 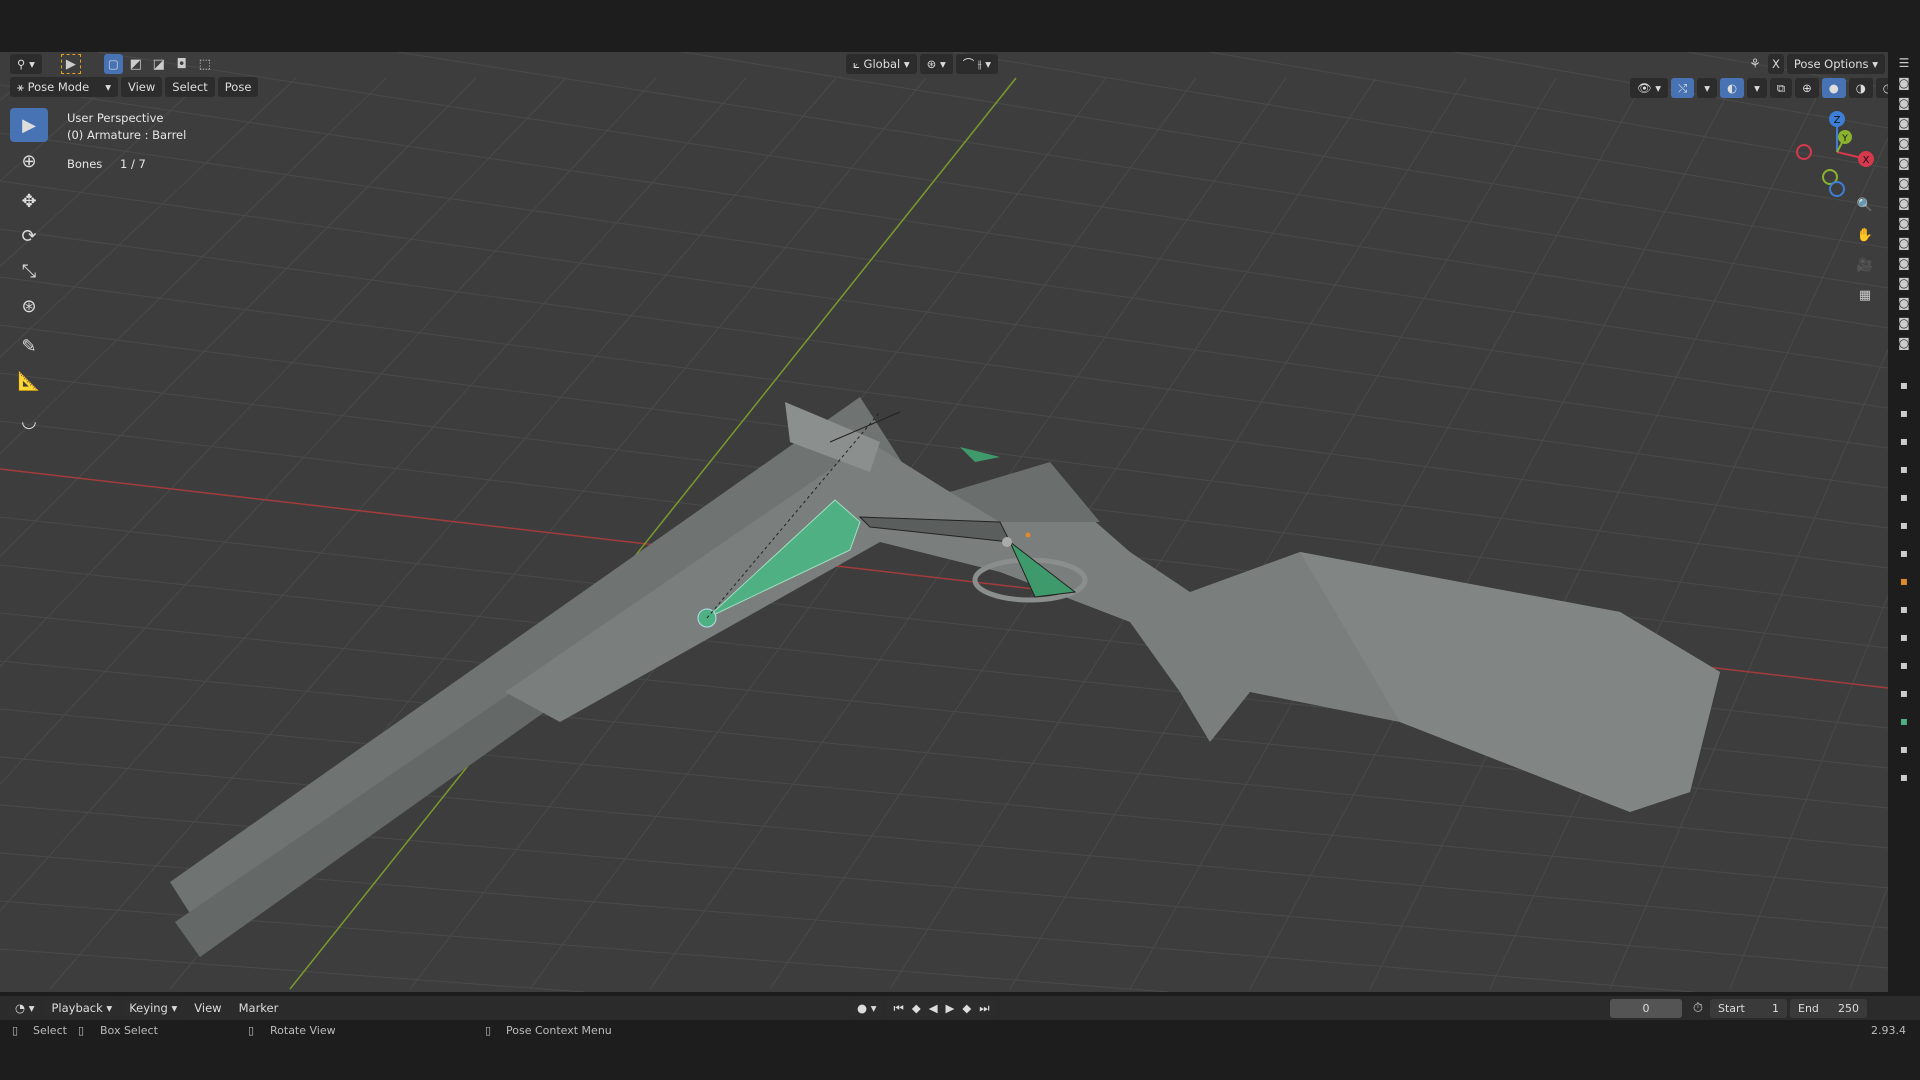 I want to click on select-tool-icon: ▶, so click(x=70, y=64).